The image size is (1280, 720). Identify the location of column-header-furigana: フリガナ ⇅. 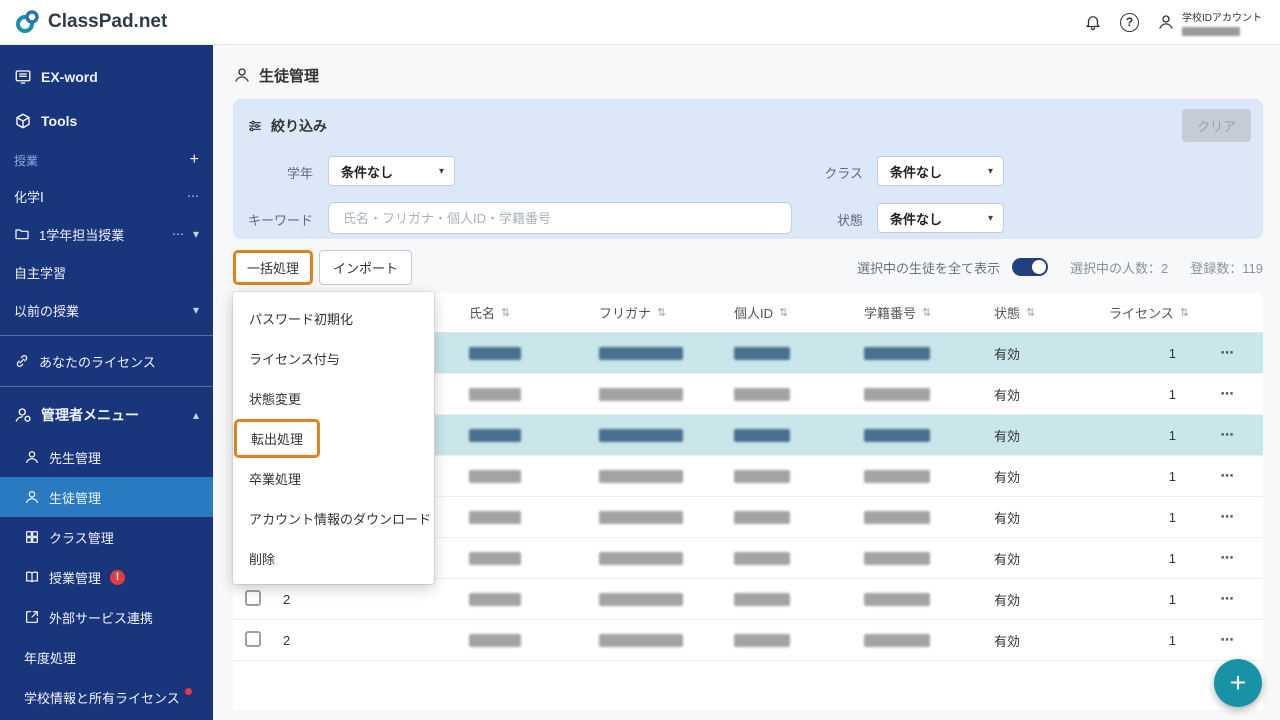
(654, 312).